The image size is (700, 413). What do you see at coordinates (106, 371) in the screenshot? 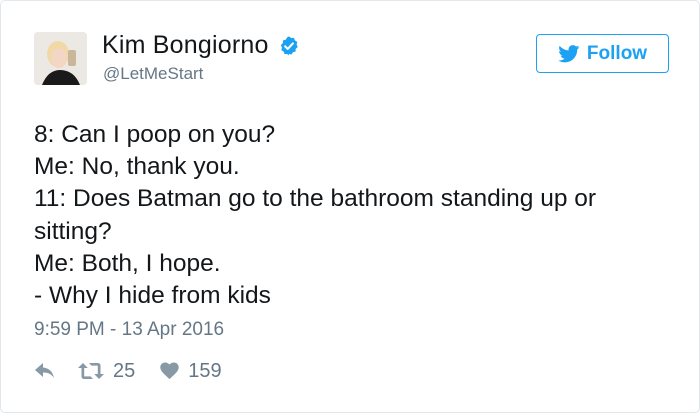
I see `retweet-button: 25` at bounding box center [106, 371].